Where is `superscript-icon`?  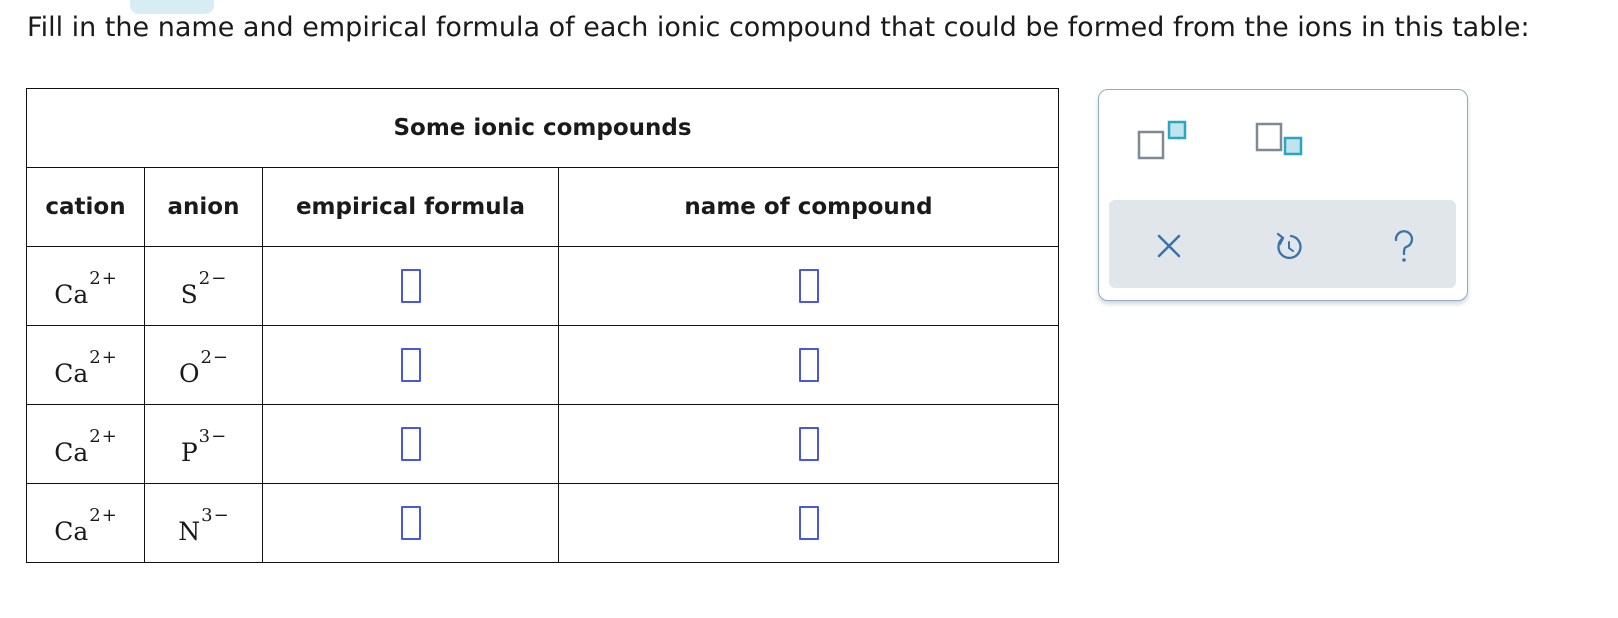 superscript-icon is located at coordinates (1162, 140).